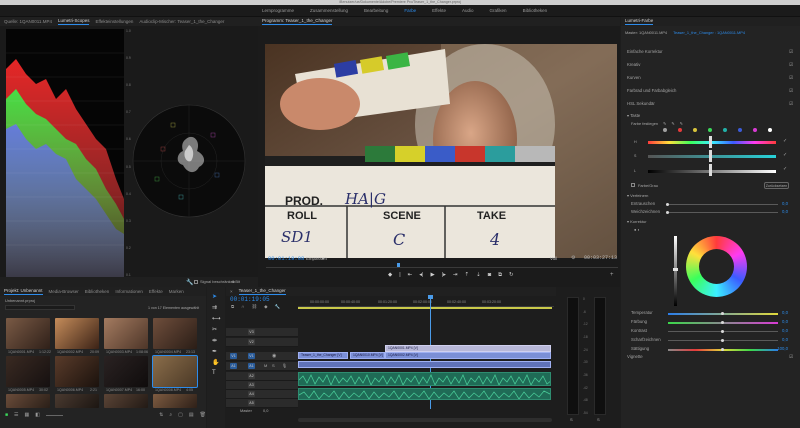  Describe the element at coordinates (297, 21) in the screenshot. I see `tab-programm: Programm: Teaser_1_the_Changer` at that location.